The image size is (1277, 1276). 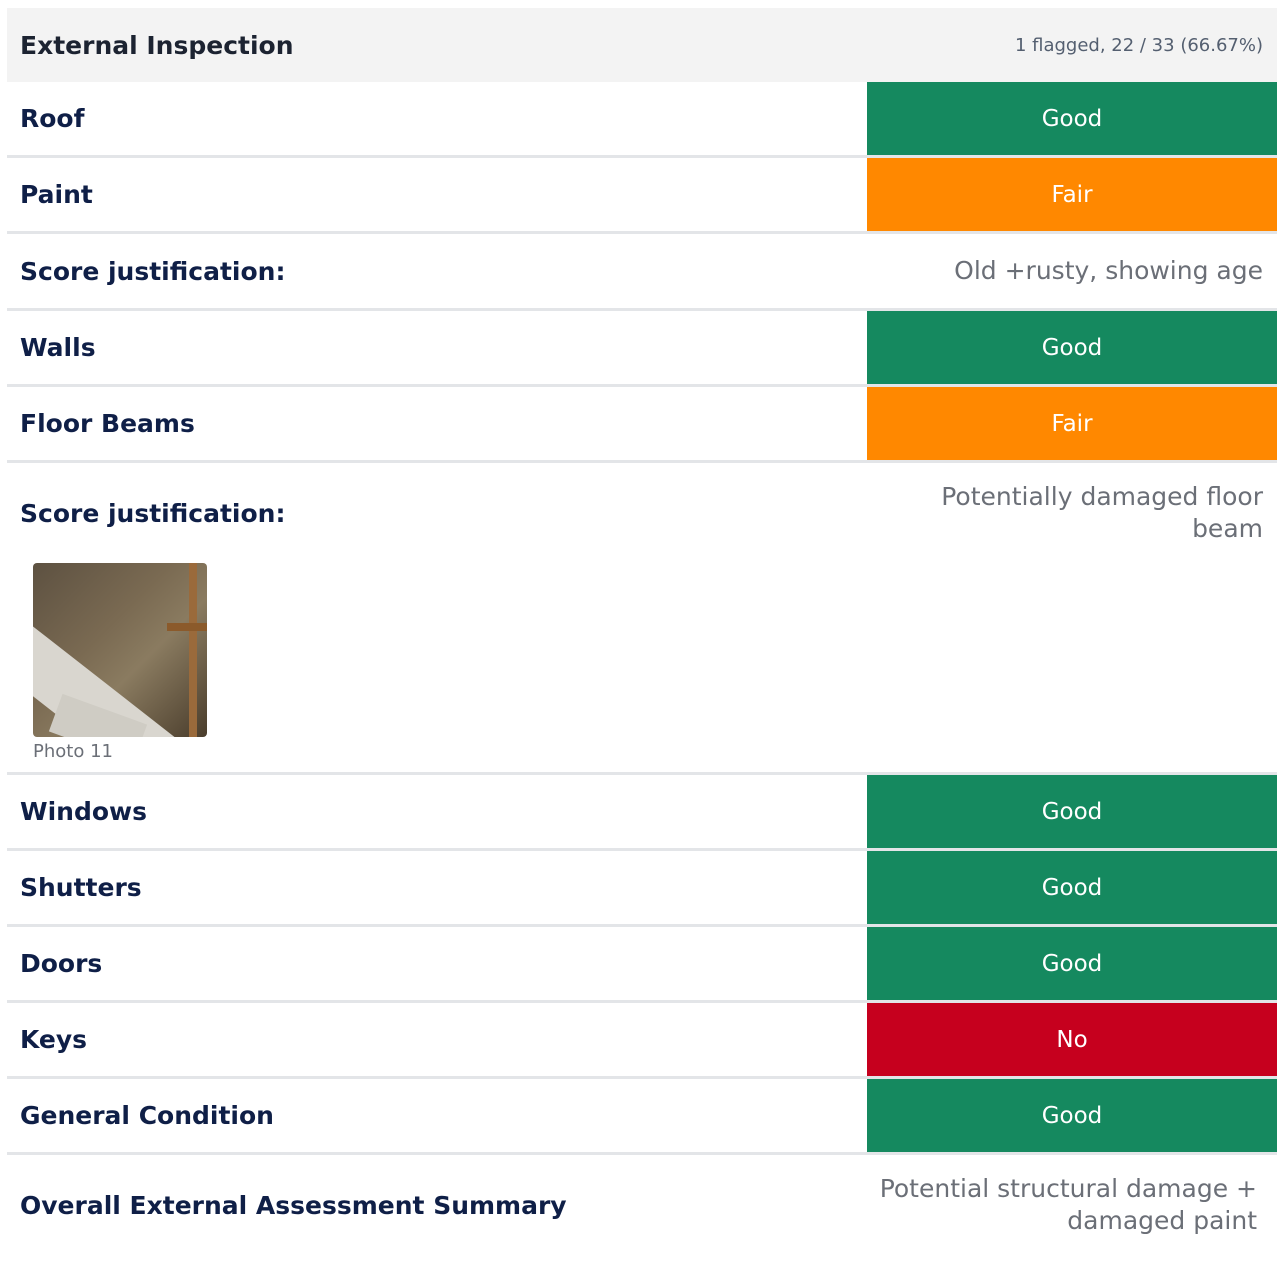 What do you see at coordinates (61, 963) in the screenshot?
I see `item-label: Doors` at bounding box center [61, 963].